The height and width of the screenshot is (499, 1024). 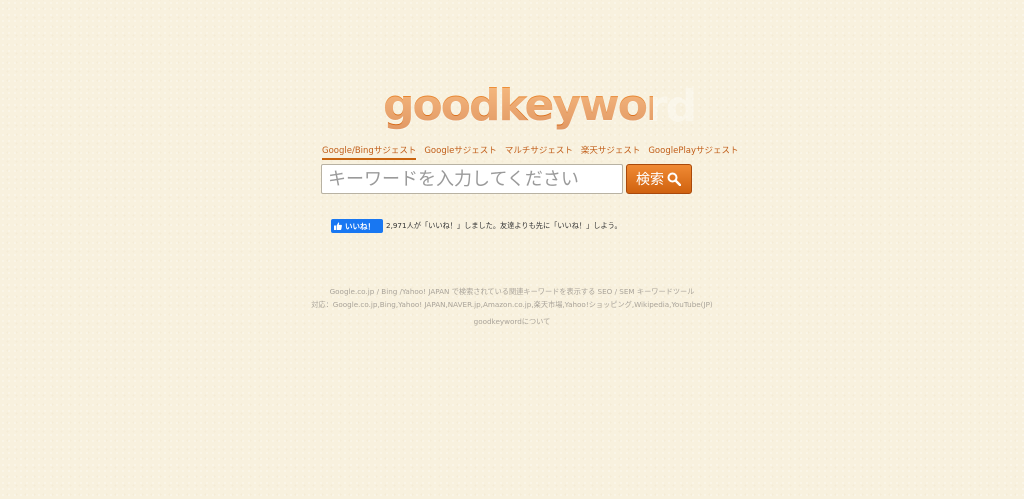 What do you see at coordinates (338, 226) in the screenshot?
I see `thumbs-up-icon` at bounding box center [338, 226].